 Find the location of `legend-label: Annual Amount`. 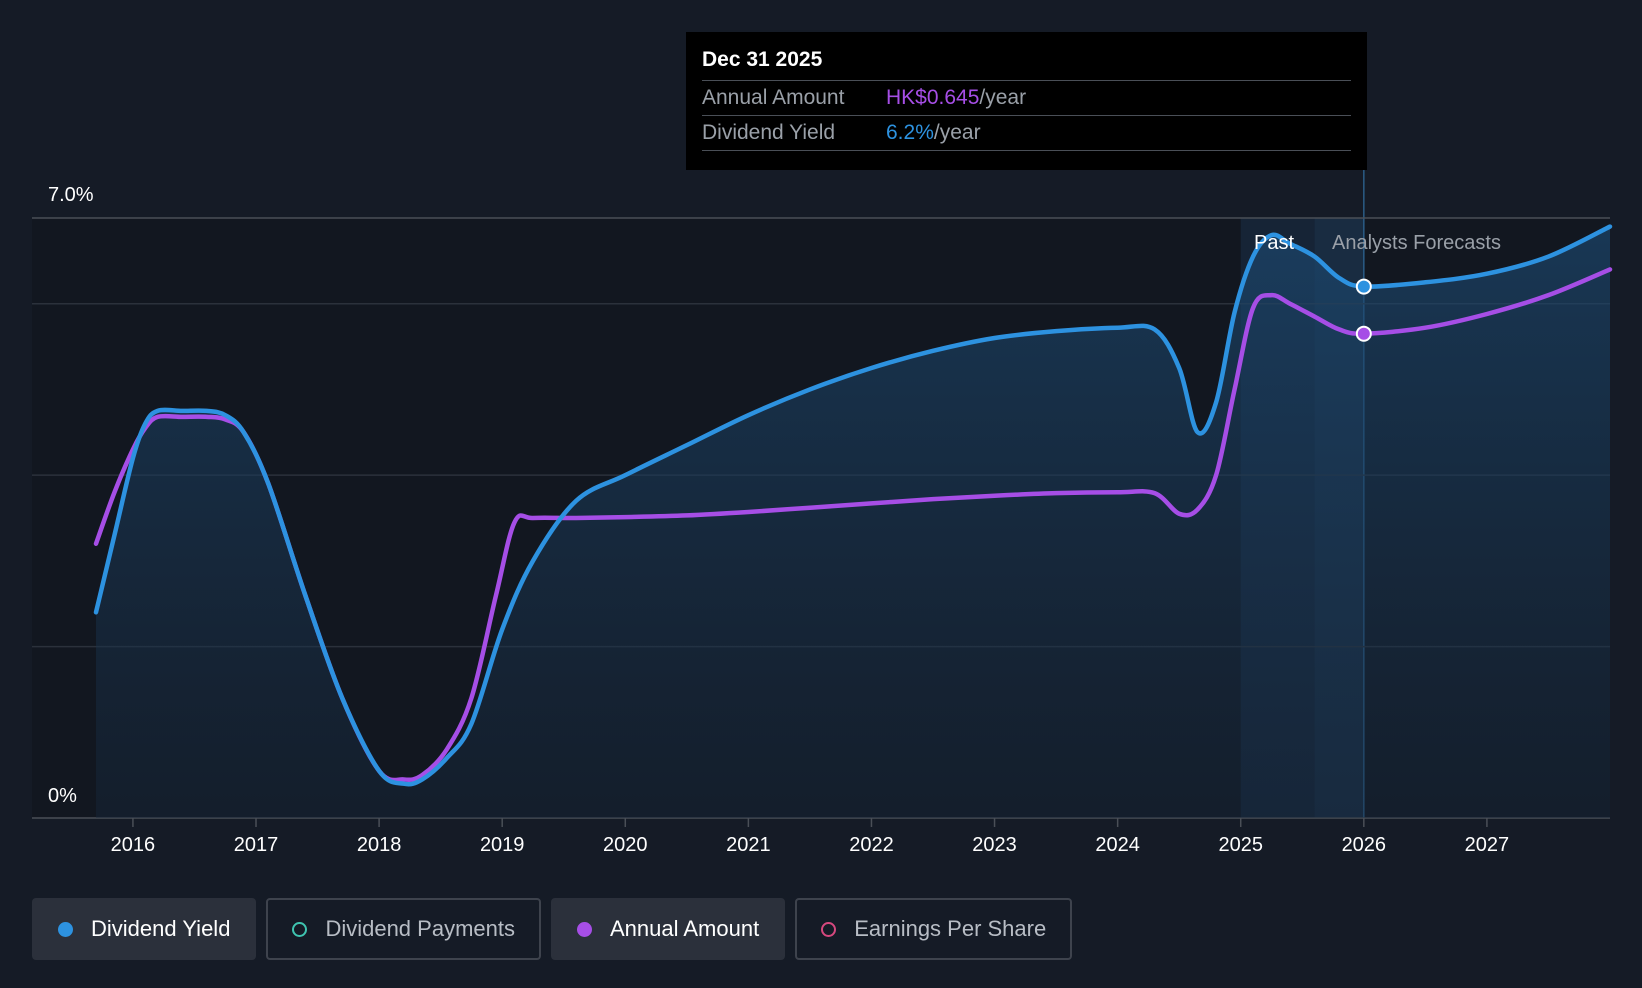

legend-label: Annual Amount is located at coordinates (684, 928).